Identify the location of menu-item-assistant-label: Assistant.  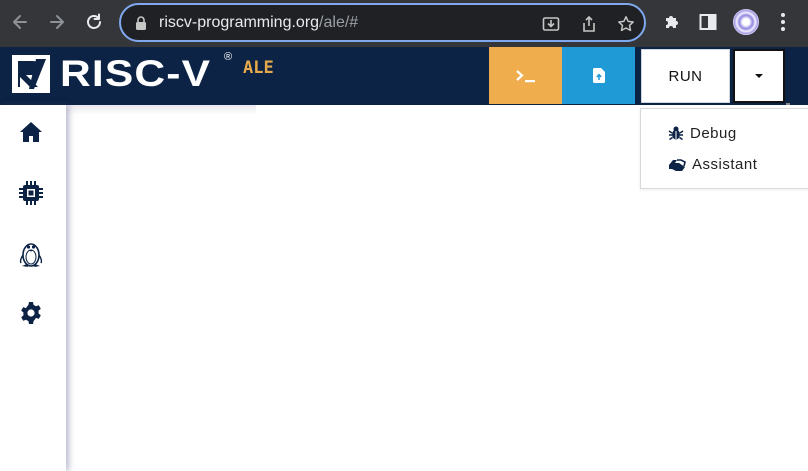
(725, 164).